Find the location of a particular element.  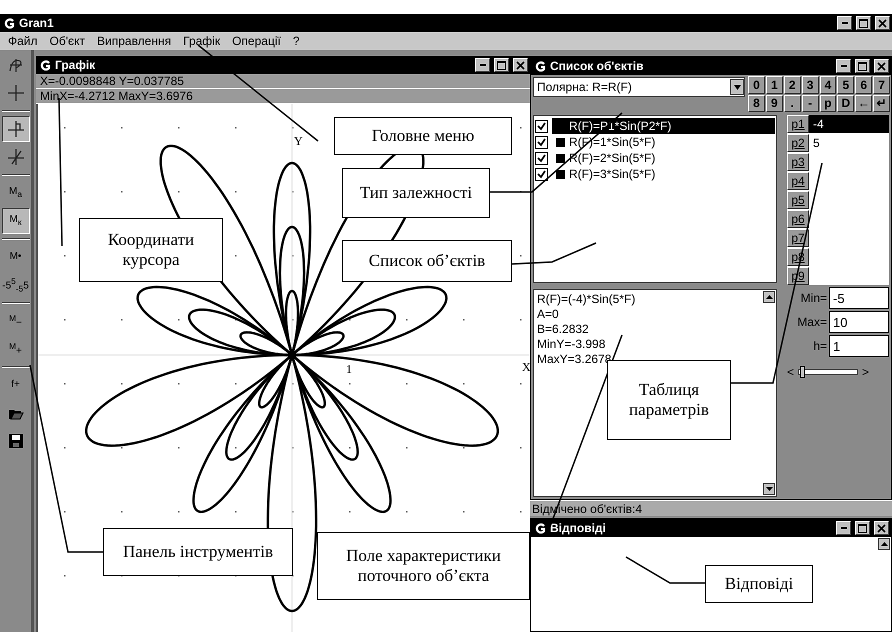

menu-item: Операції is located at coordinates (256, 41).